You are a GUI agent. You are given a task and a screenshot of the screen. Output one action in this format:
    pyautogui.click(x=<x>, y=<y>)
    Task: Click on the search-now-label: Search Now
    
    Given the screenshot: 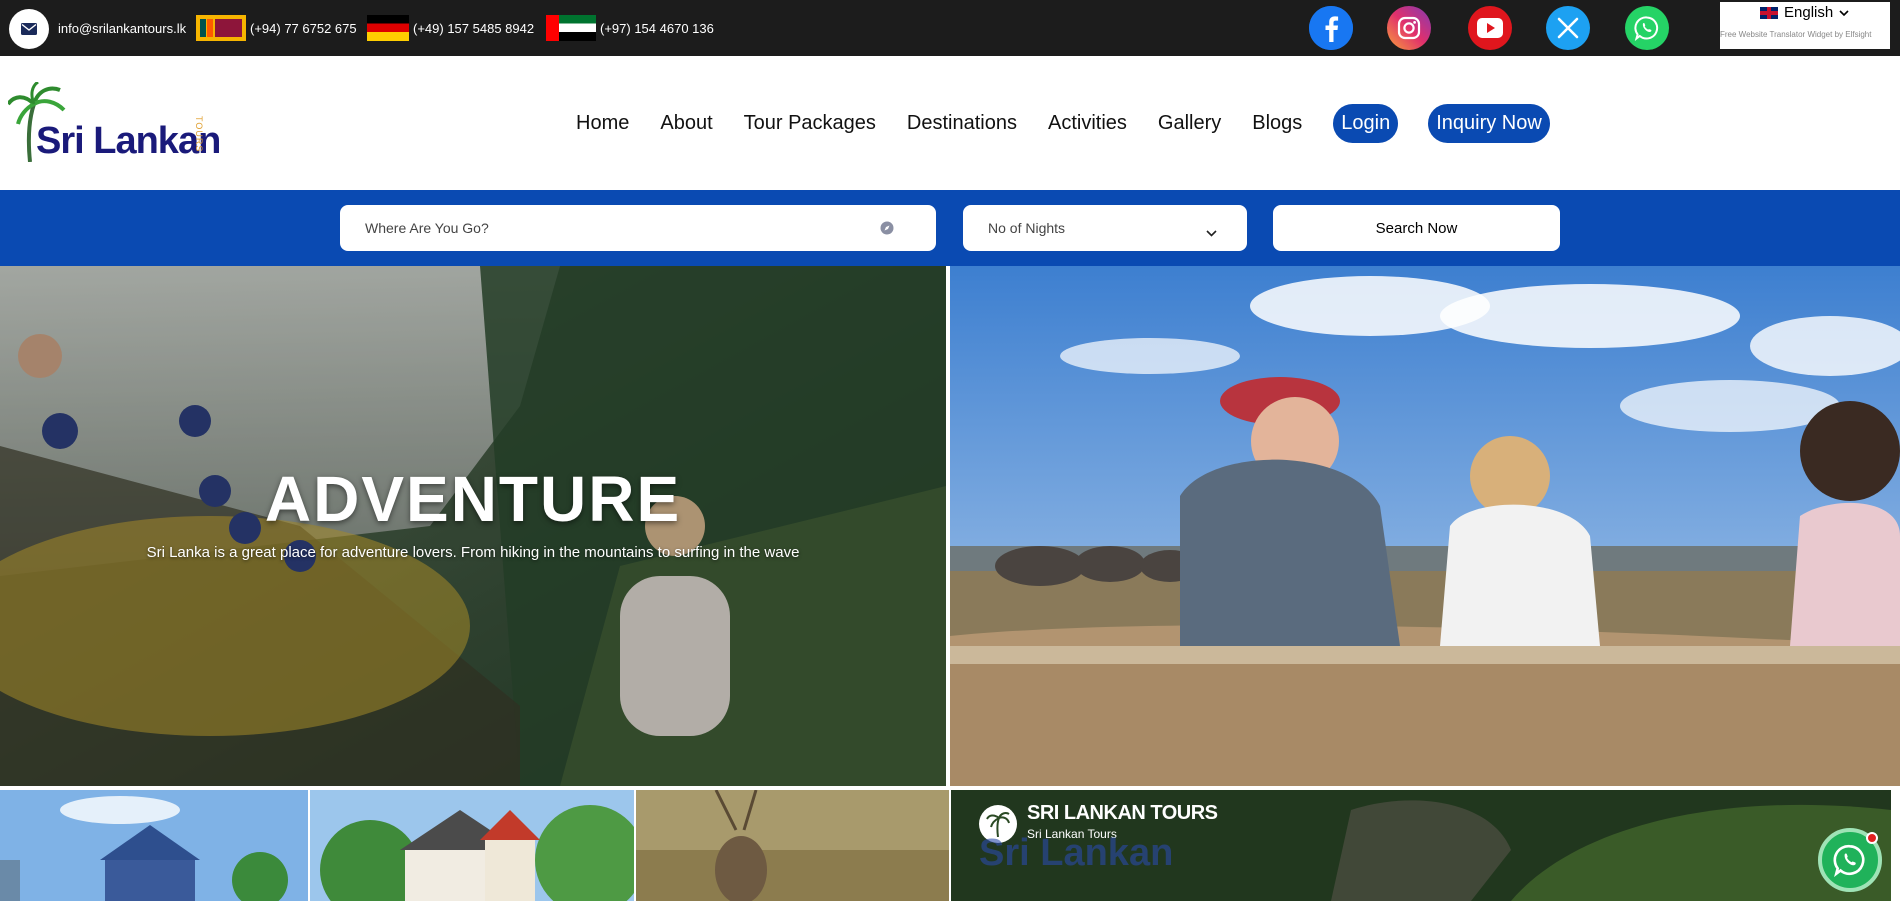 What is the action you would take?
    pyautogui.click(x=1417, y=228)
    